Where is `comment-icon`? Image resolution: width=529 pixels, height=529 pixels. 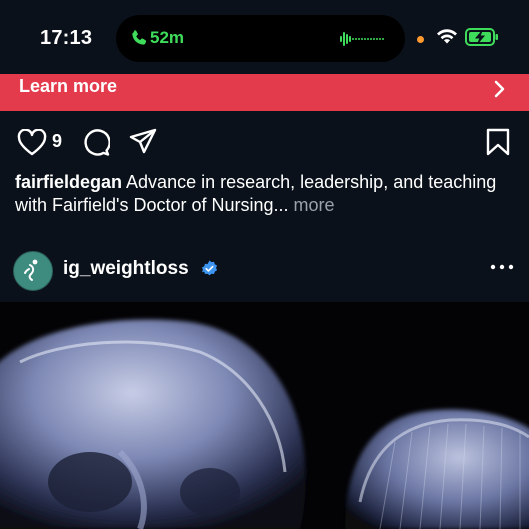
comment-icon is located at coordinates (96, 142).